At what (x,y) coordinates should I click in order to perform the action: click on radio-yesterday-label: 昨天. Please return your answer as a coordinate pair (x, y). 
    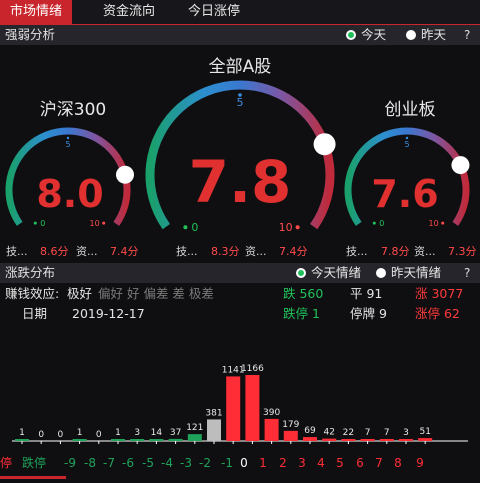
    Looking at the image, I should click on (433, 35).